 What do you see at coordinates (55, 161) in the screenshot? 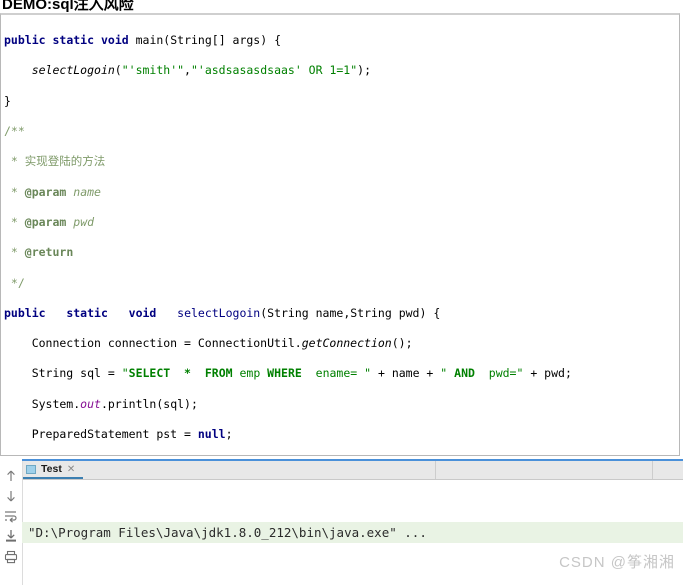
I see `code-line: * 实现登陆的方法` at bounding box center [55, 161].